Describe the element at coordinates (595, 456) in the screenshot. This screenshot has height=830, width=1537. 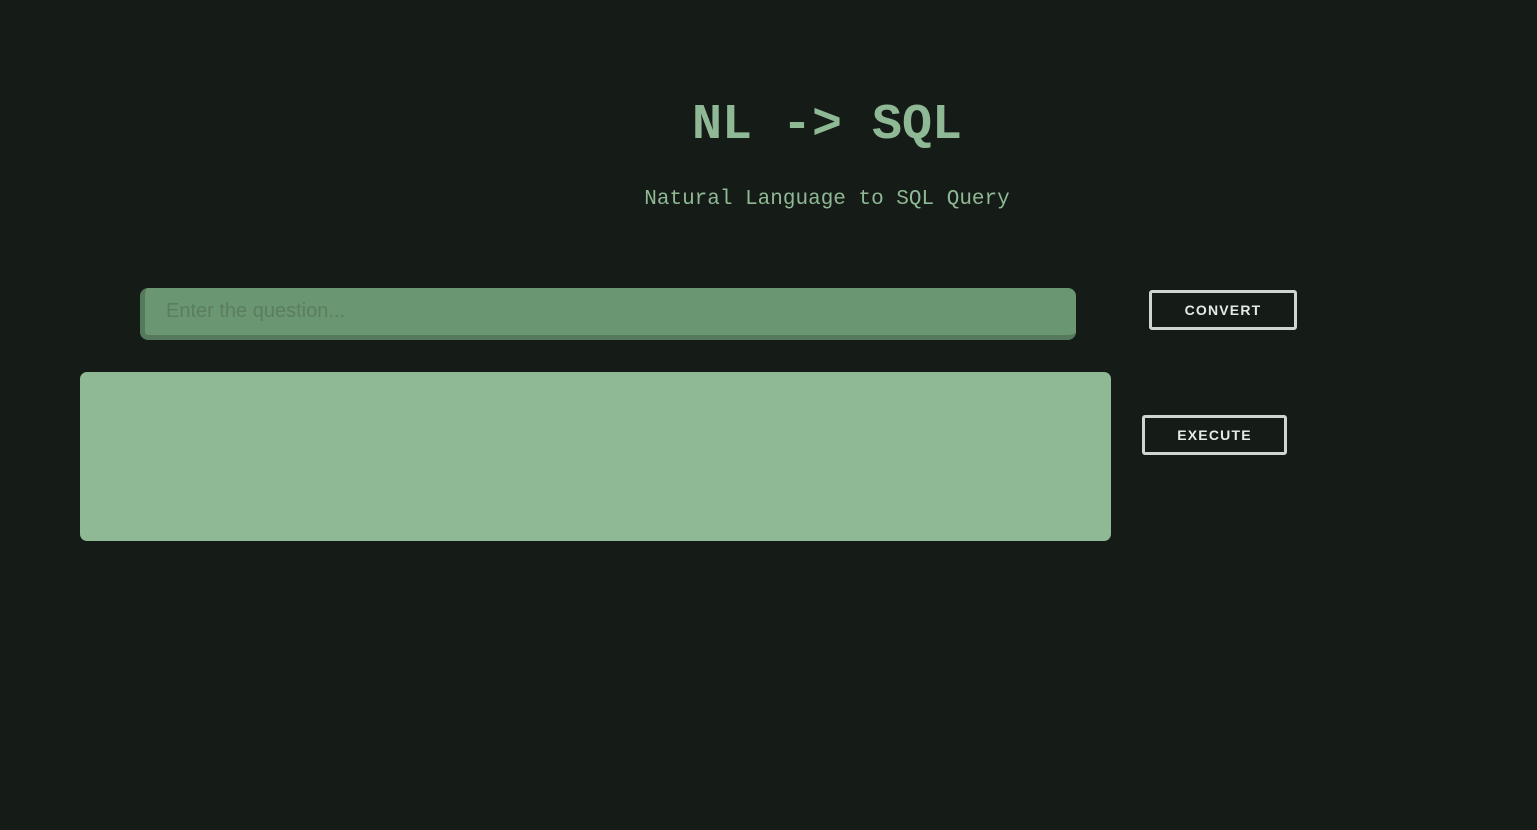
I see `sql-query-textarea` at that location.